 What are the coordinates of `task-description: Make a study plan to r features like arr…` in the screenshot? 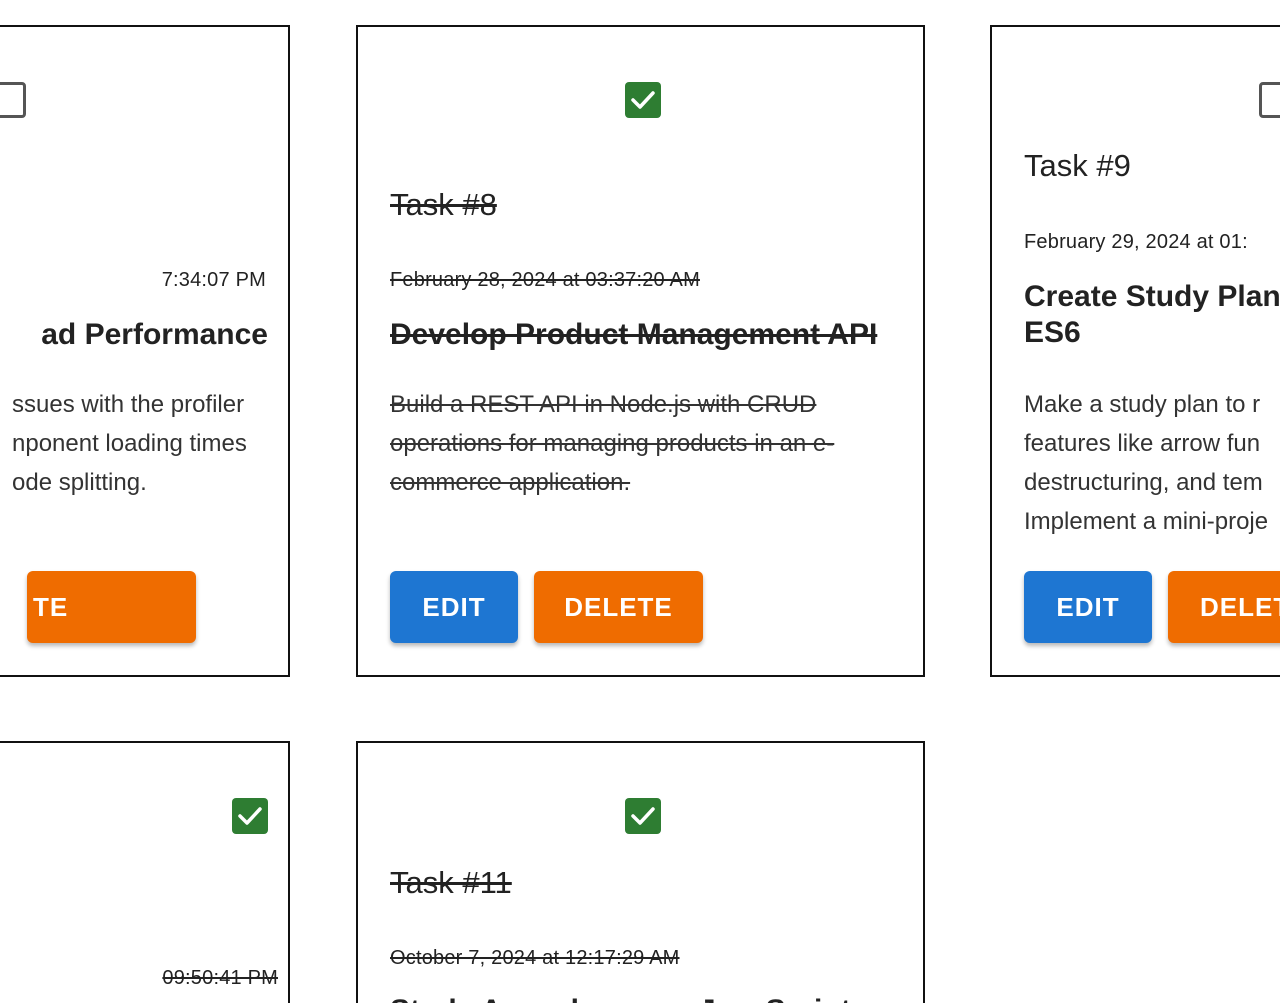 It's located at (1146, 463).